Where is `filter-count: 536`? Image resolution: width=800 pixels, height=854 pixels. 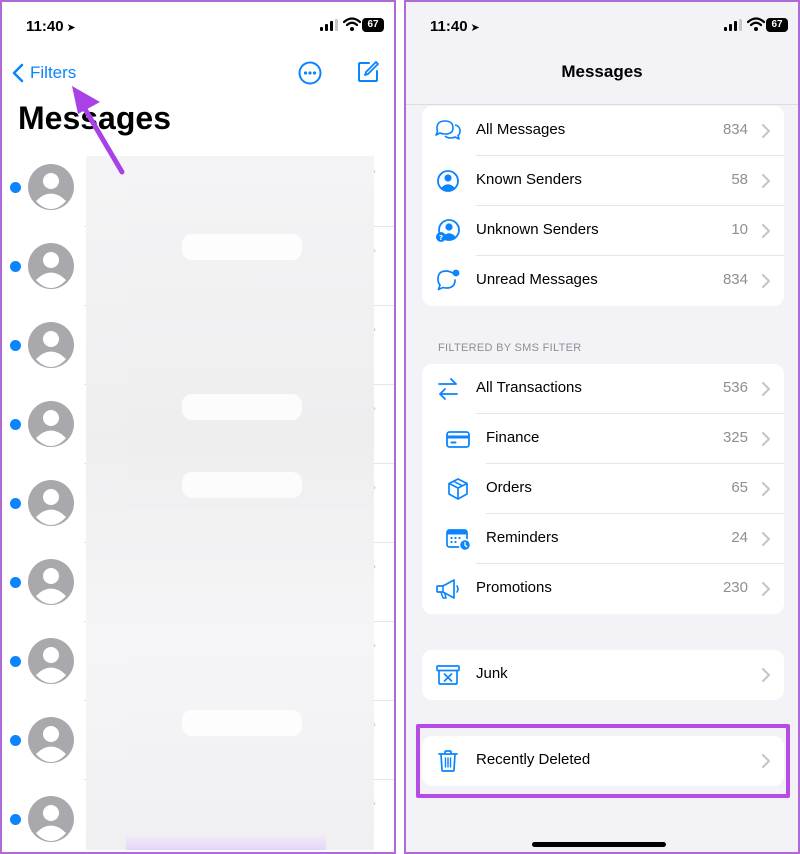
filter-count: 536 is located at coordinates (735, 387).